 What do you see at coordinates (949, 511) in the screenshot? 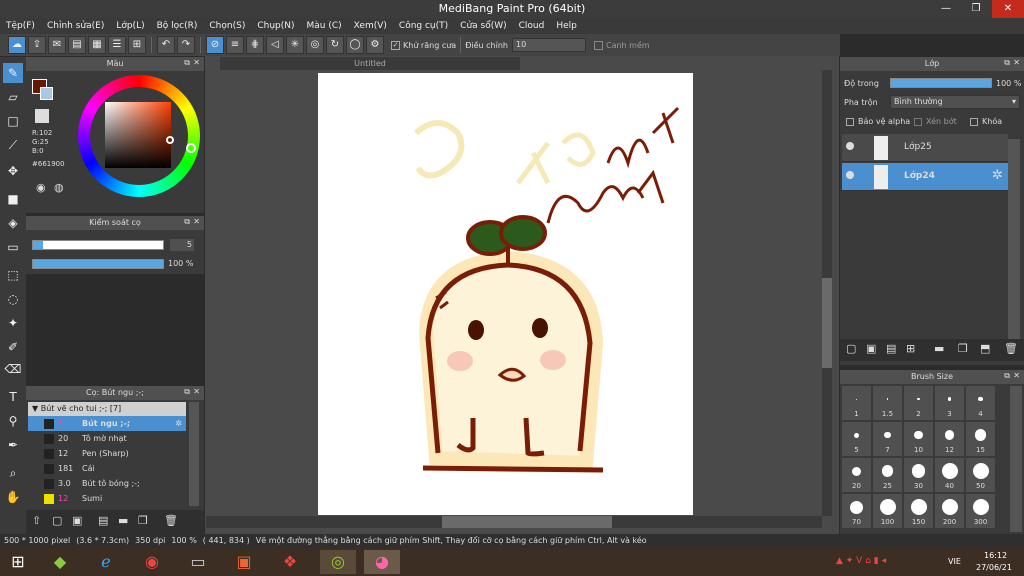
I see `brush-size-cell: 200` at bounding box center [949, 511].